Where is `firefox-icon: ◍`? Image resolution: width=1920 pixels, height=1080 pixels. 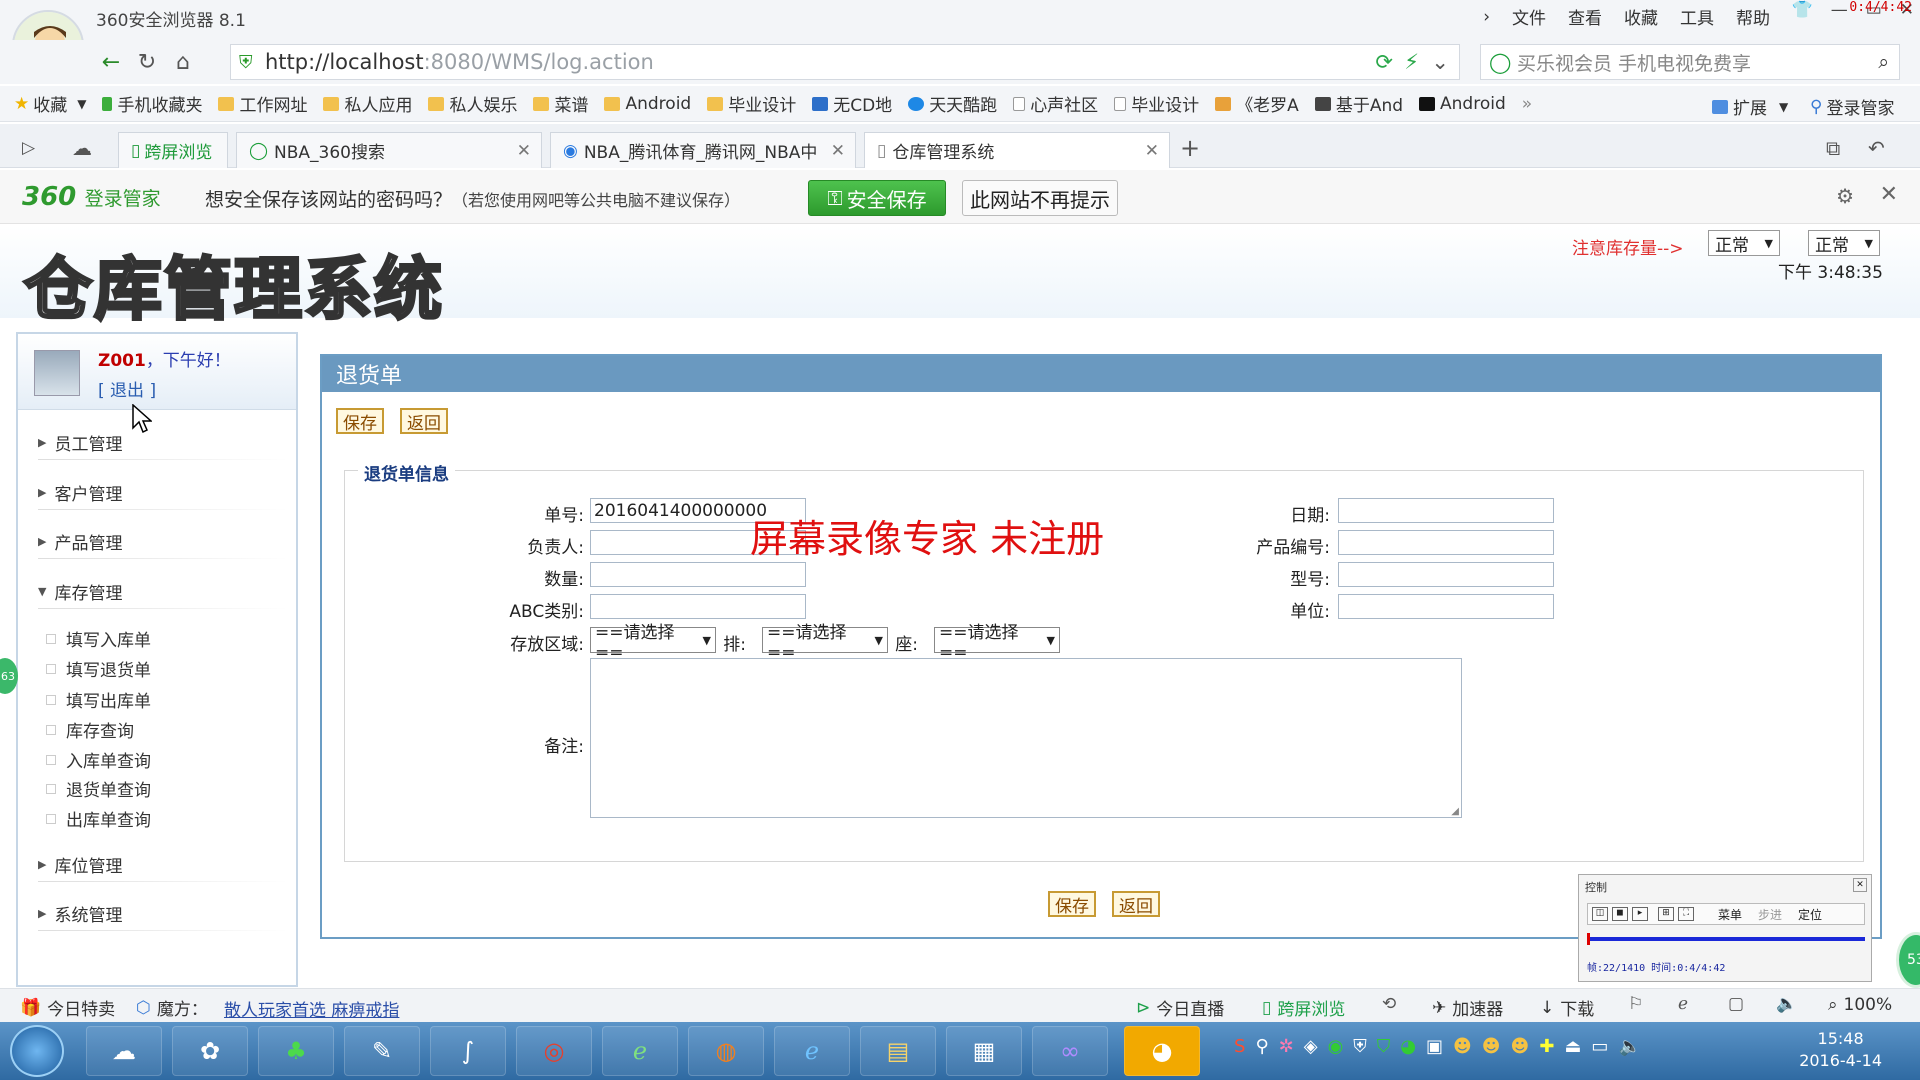
firefox-icon: ◍ is located at coordinates (726, 1051).